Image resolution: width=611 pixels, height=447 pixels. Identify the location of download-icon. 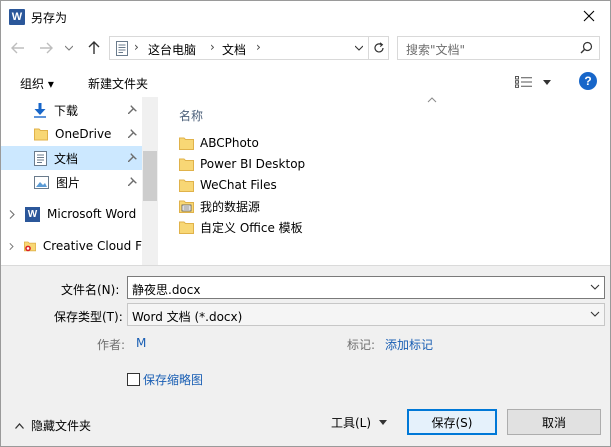
(40, 110).